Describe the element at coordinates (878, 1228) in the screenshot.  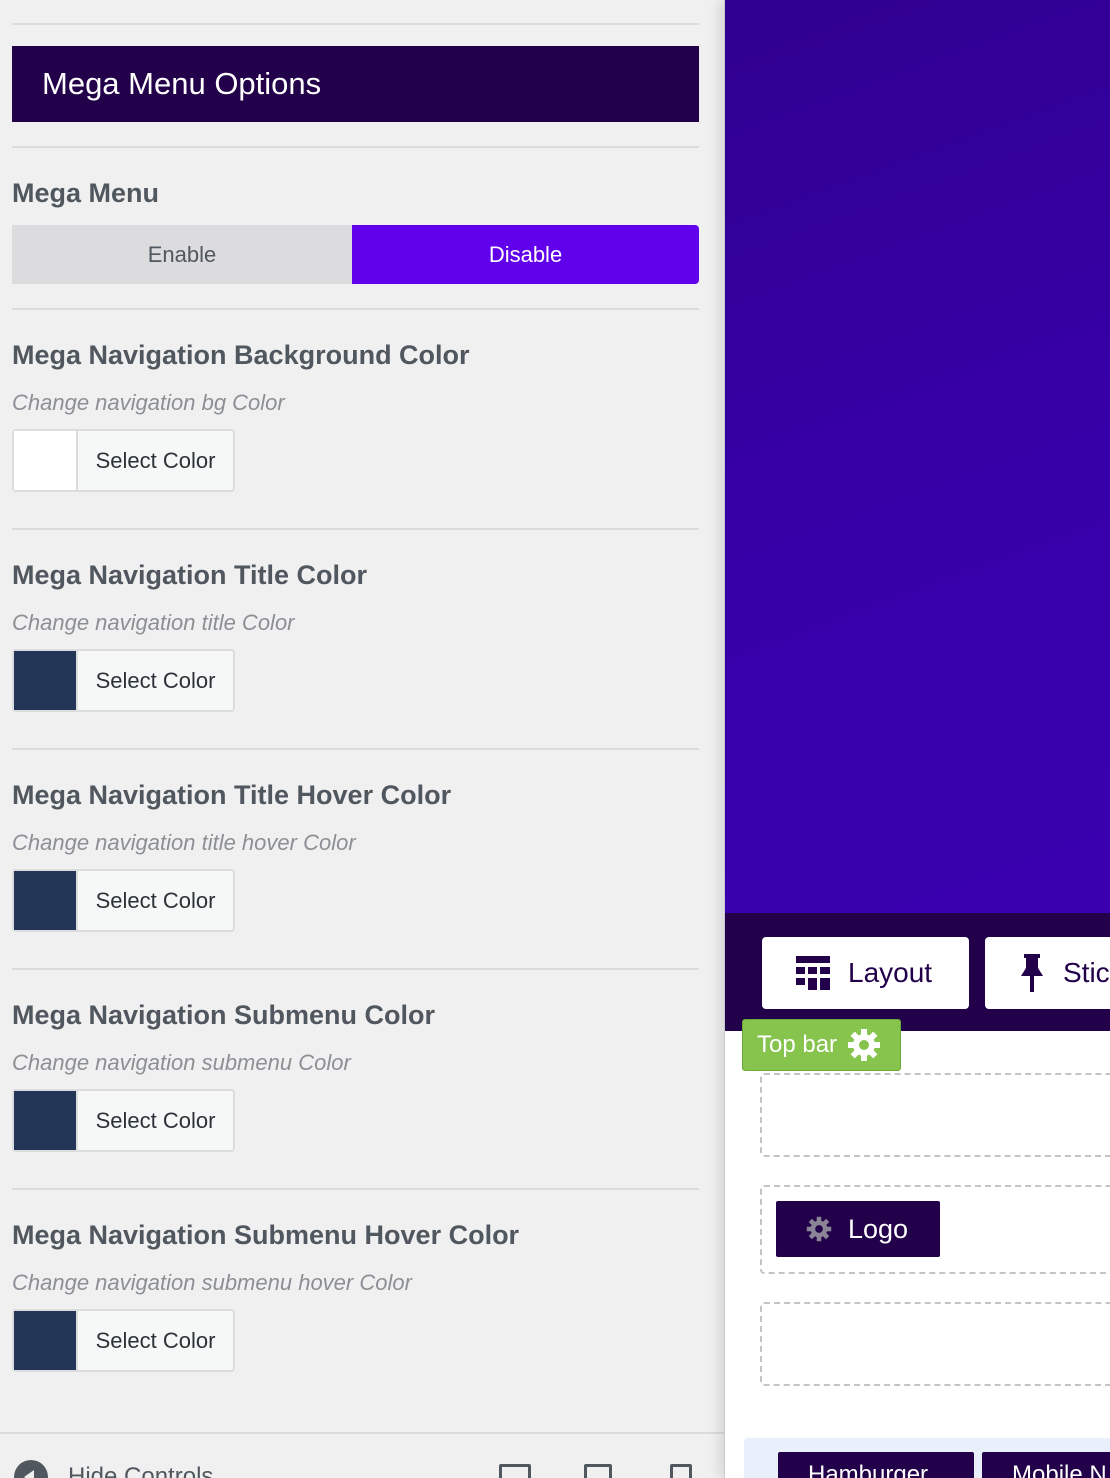
I see `logo-label: Logo` at that location.